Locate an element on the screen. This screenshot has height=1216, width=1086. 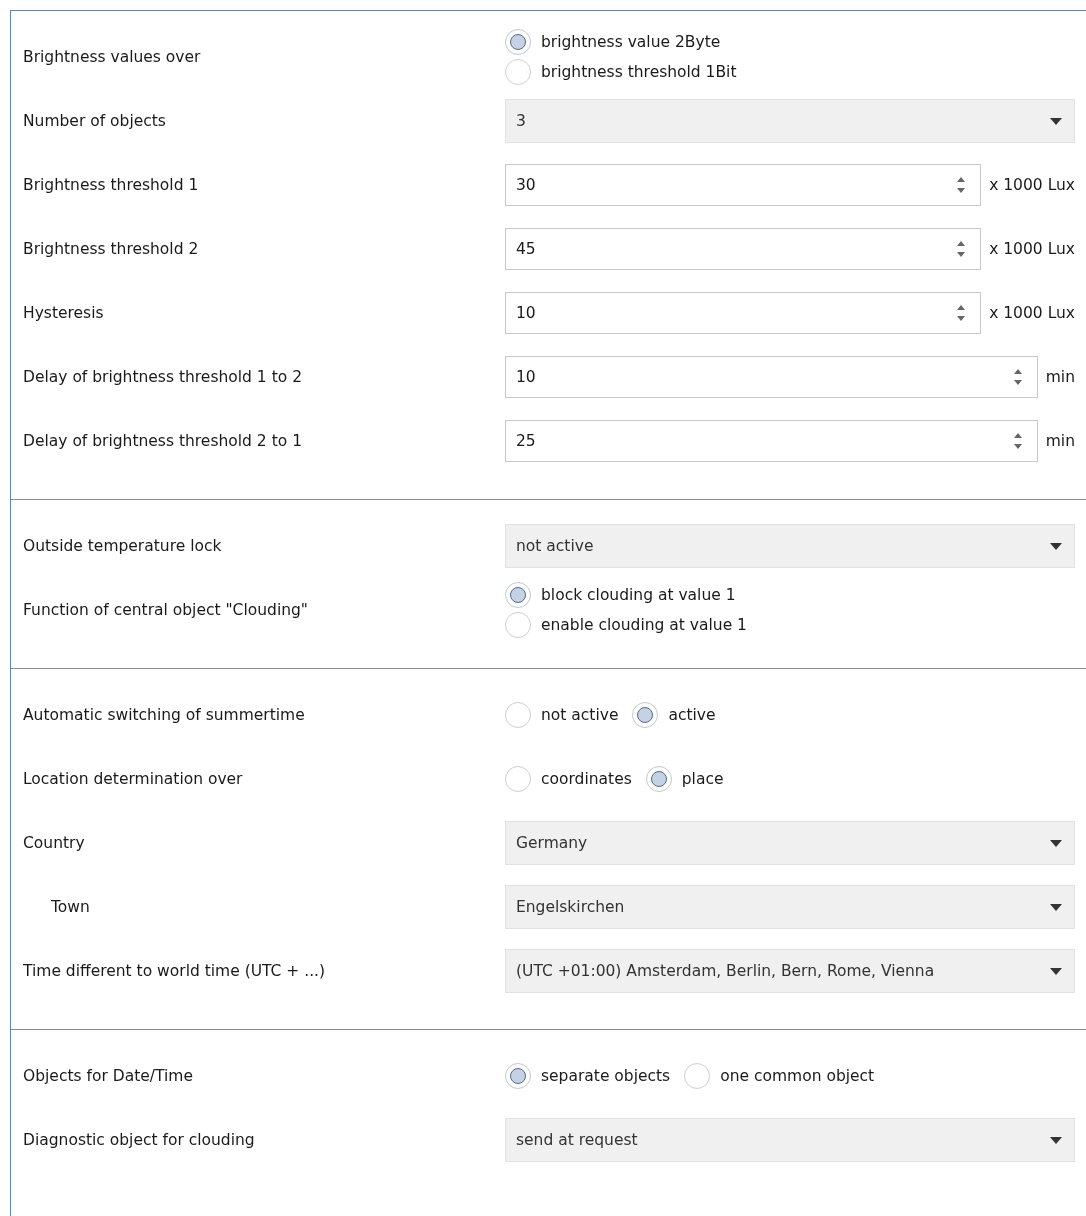
setting-label: Brightness threshold 2 is located at coordinates (111, 249).